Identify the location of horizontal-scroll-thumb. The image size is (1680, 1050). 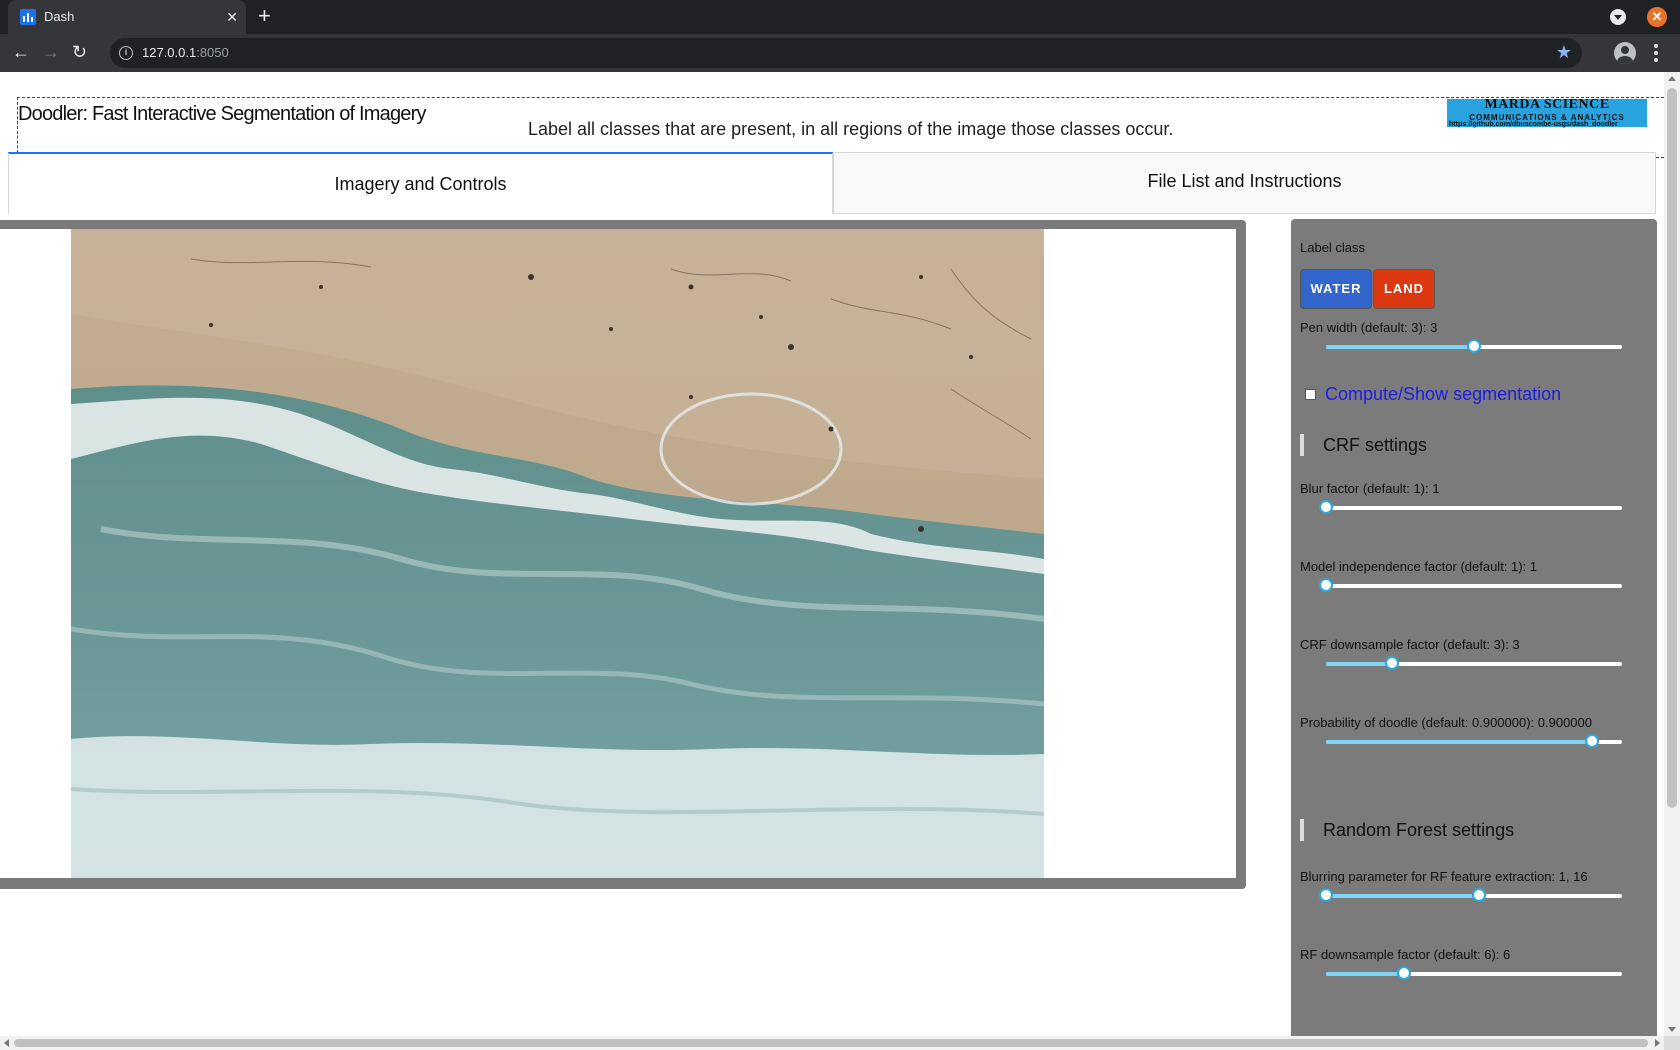
(831, 1043).